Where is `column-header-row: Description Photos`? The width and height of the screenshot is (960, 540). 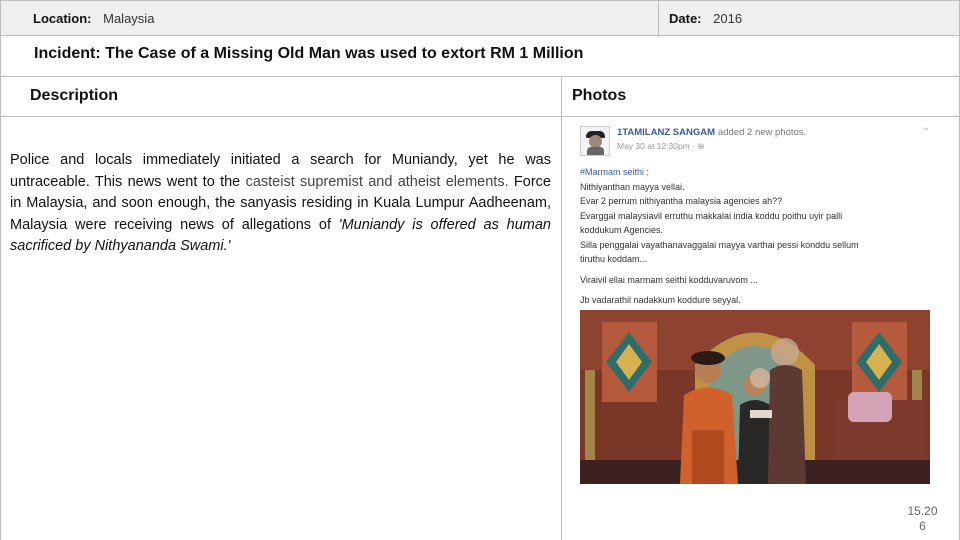
column-header-row: Description Photos is located at coordinates (480, 97).